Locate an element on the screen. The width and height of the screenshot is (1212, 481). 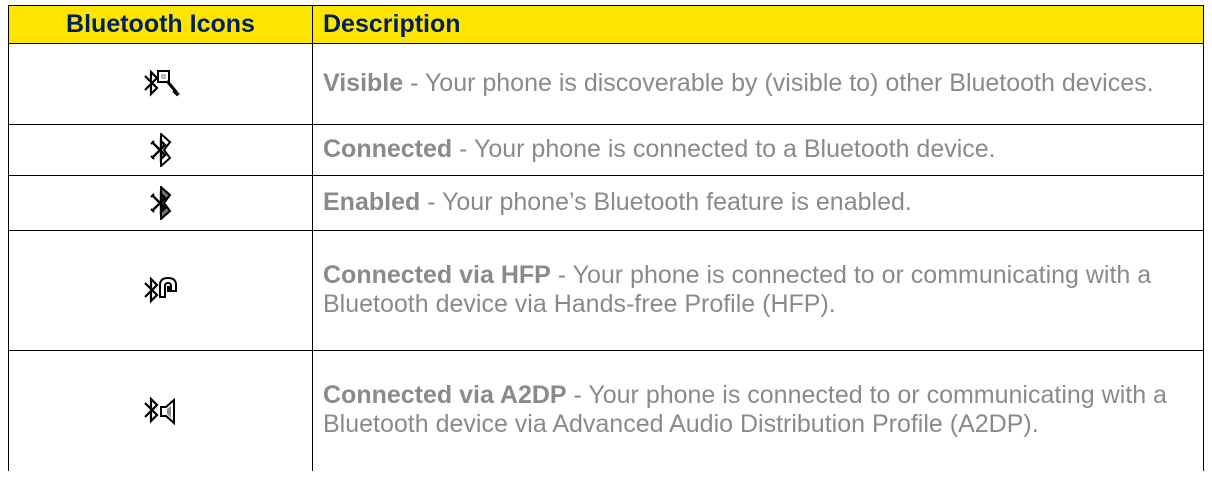
bluetooth-a2dp-icon is located at coordinates (159, 410).